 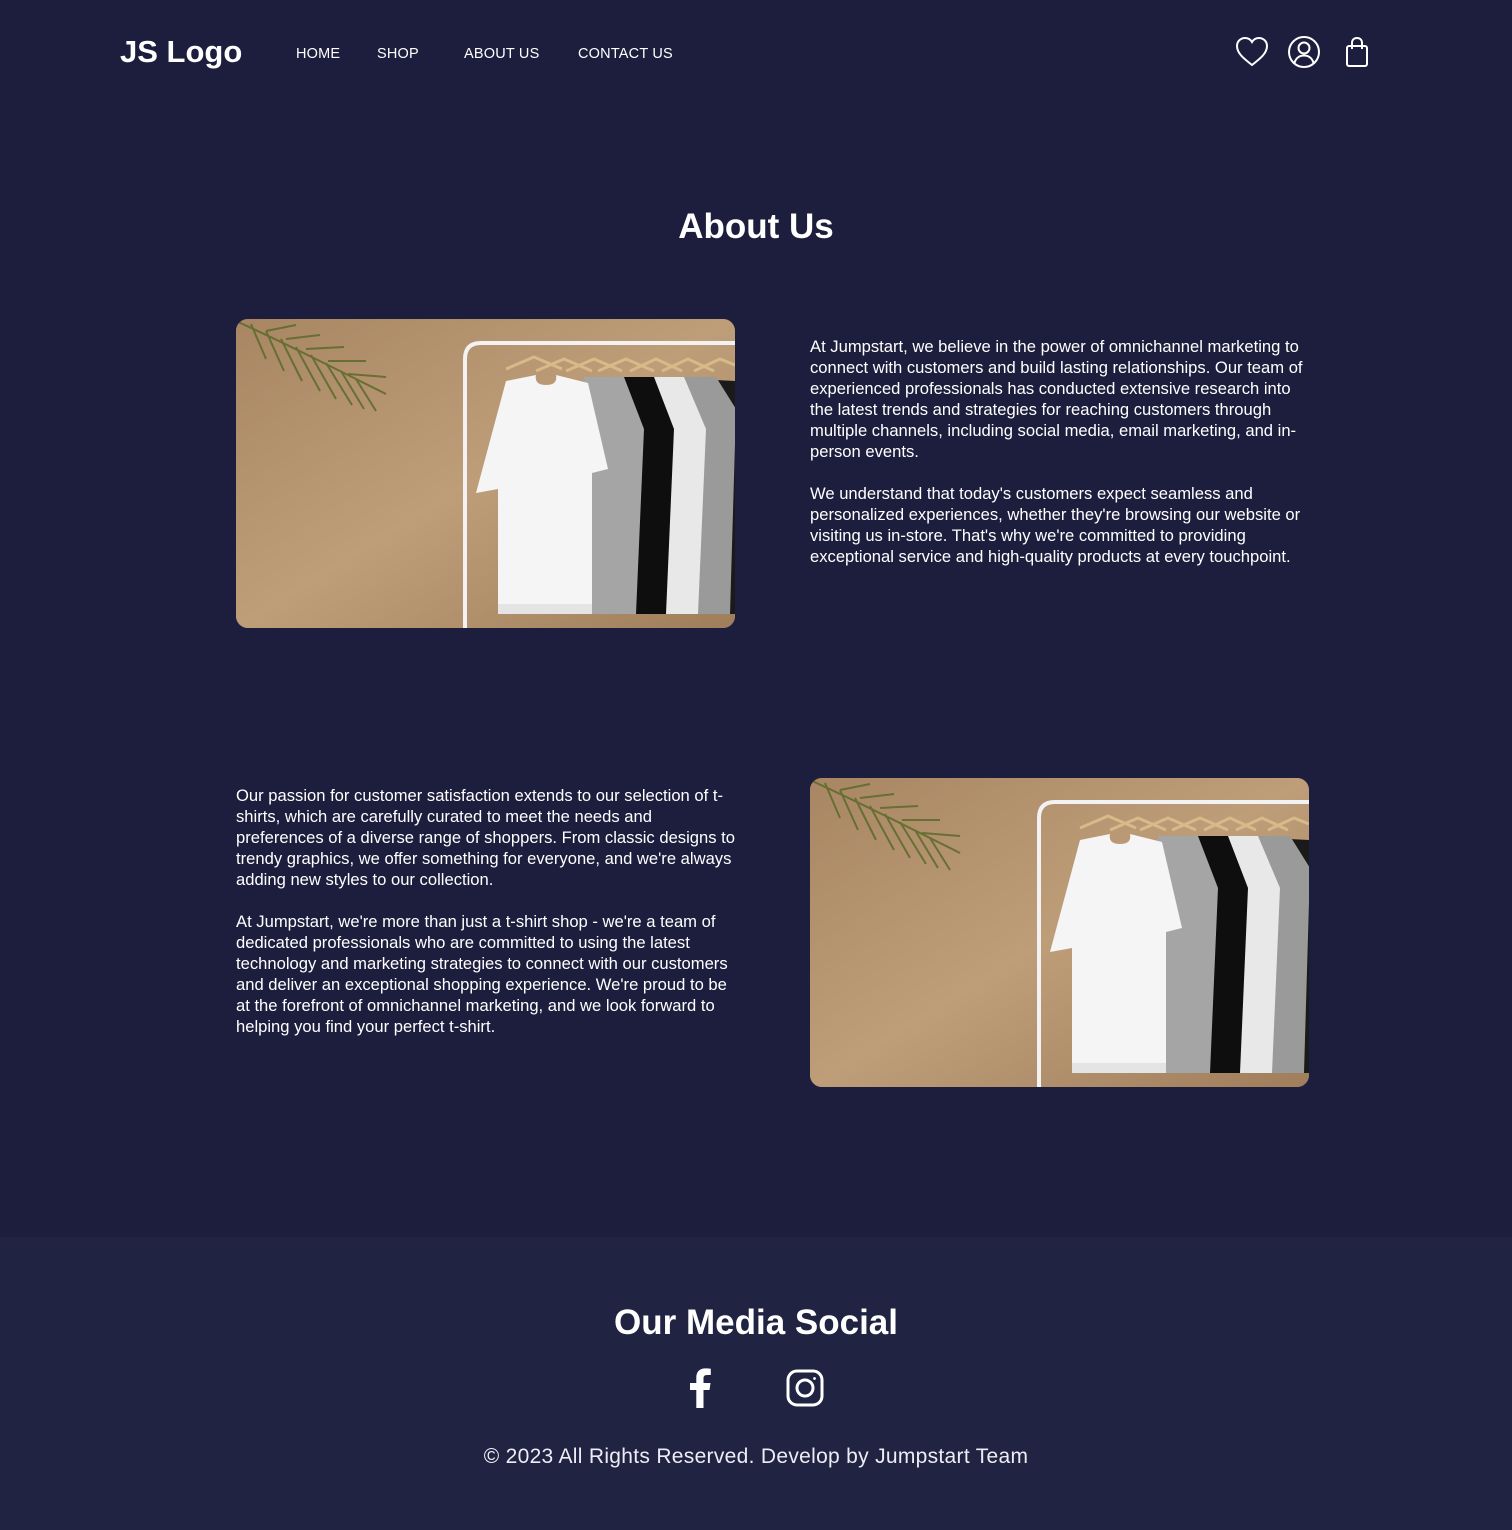 What do you see at coordinates (756, 226) in the screenshot?
I see `page-title: About Us` at bounding box center [756, 226].